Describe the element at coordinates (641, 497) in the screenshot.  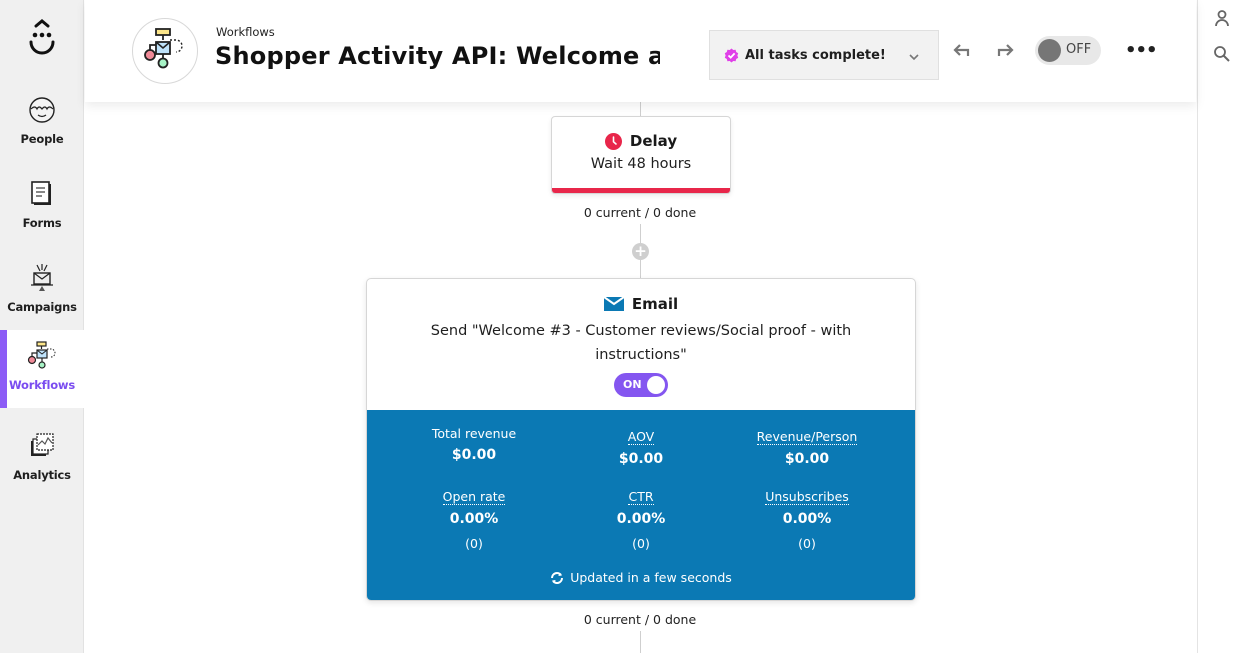
I see `metric-label: CTR` at that location.